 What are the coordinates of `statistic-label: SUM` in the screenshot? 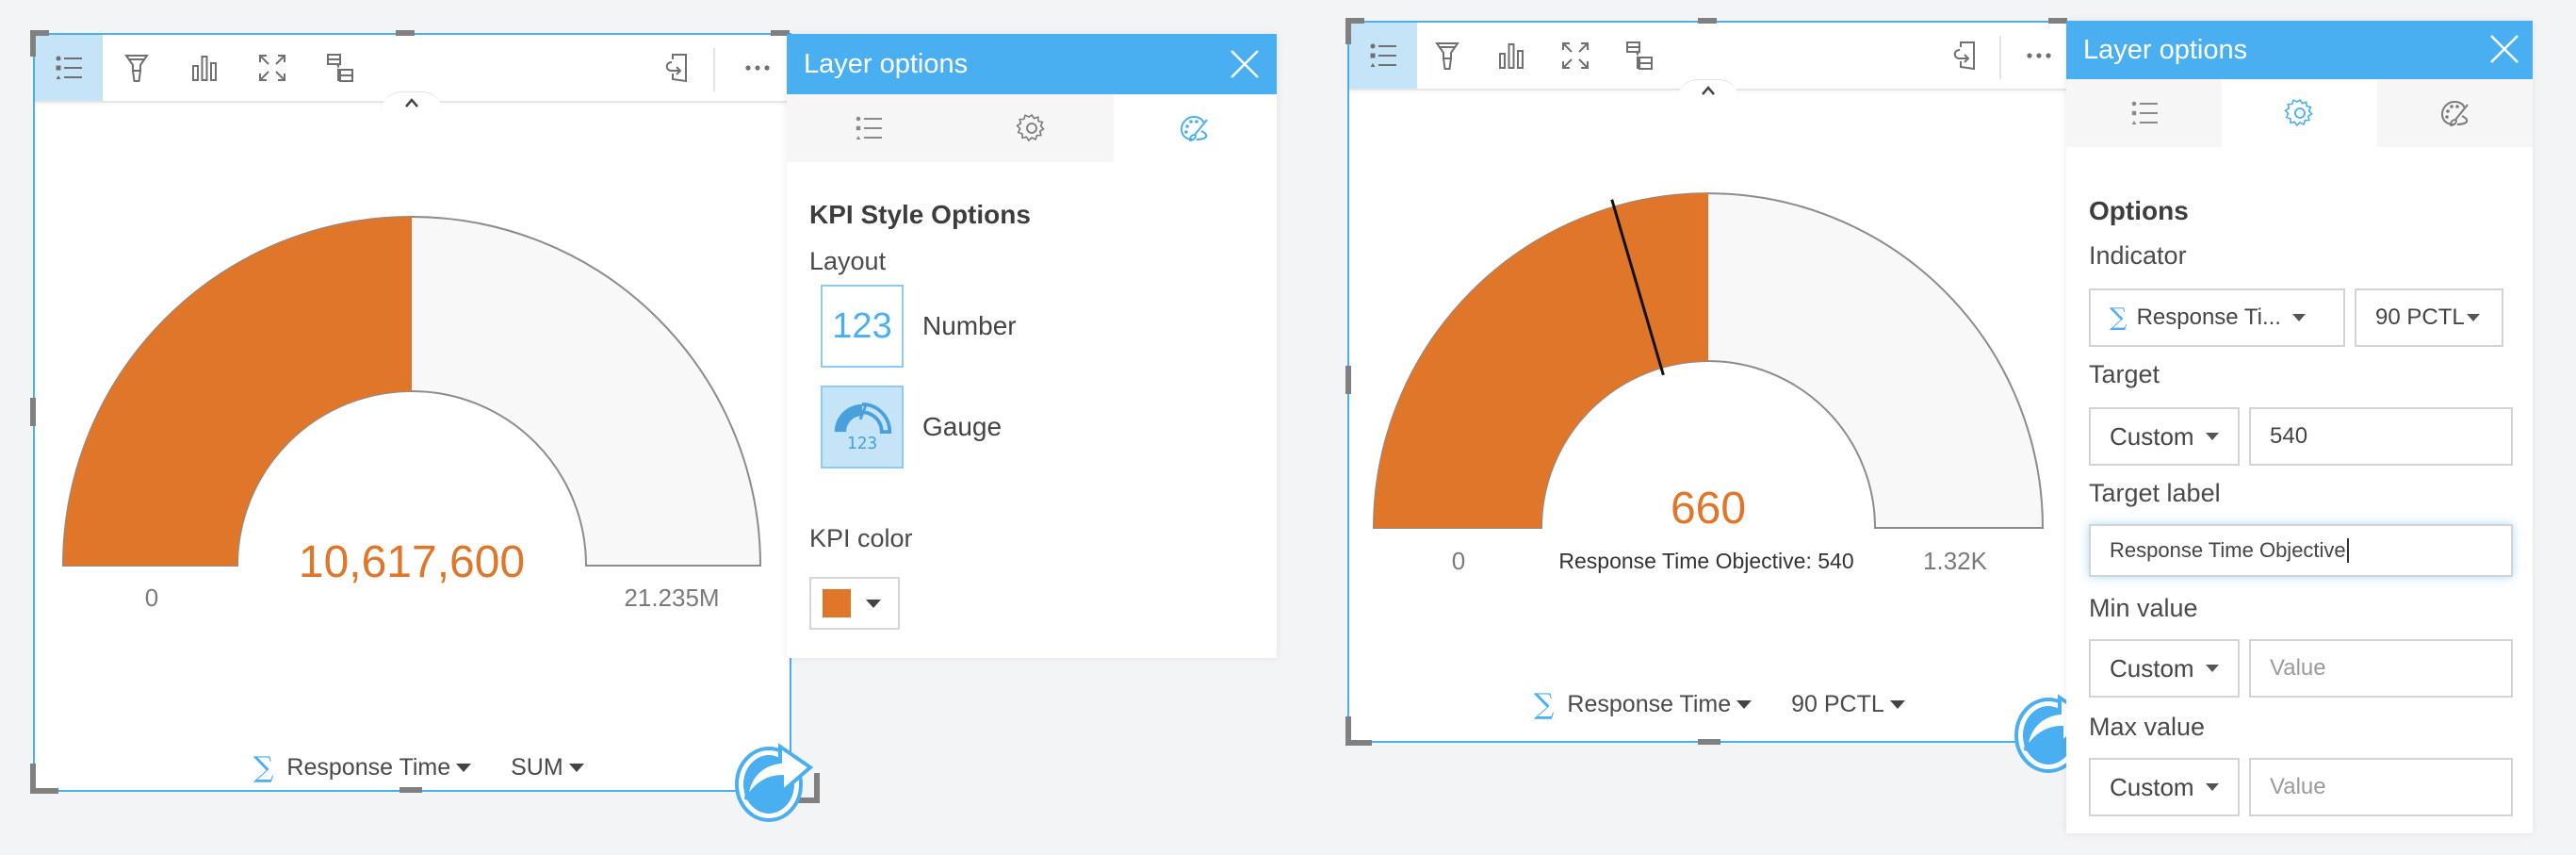 It's located at (537, 768).